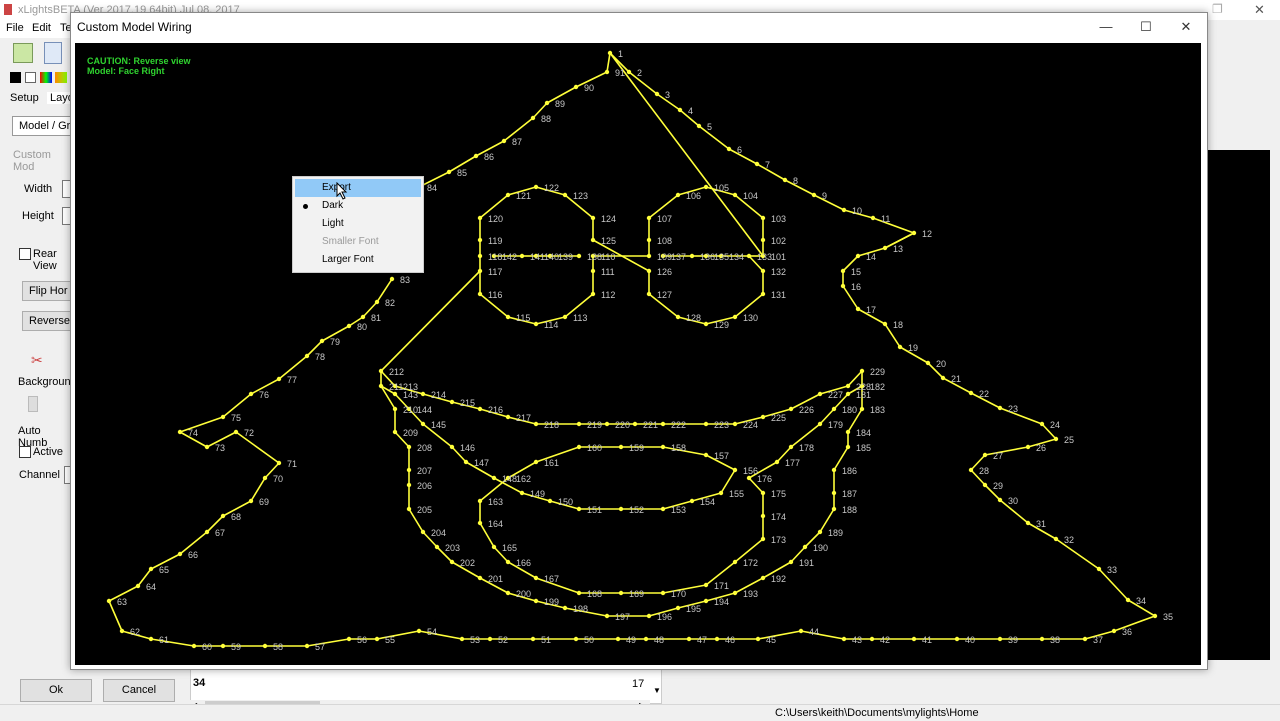 Image resolution: width=1280 pixels, height=721 pixels. I want to click on node-number: 121, so click(523, 196).